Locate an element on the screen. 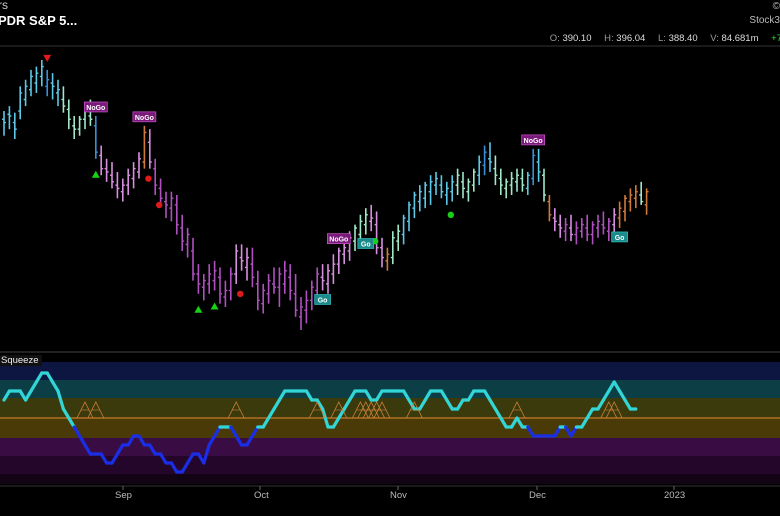 This screenshot has height=516, width=780. x-tick-dec: Dec is located at coordinates (537, 495).